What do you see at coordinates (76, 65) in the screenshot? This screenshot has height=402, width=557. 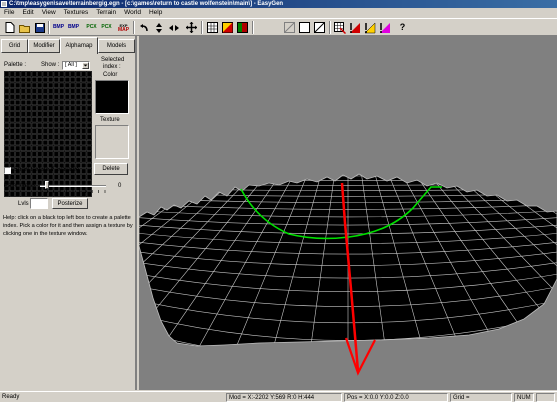 I see `show-select: [ All ]` at bounding box center [76, 65].